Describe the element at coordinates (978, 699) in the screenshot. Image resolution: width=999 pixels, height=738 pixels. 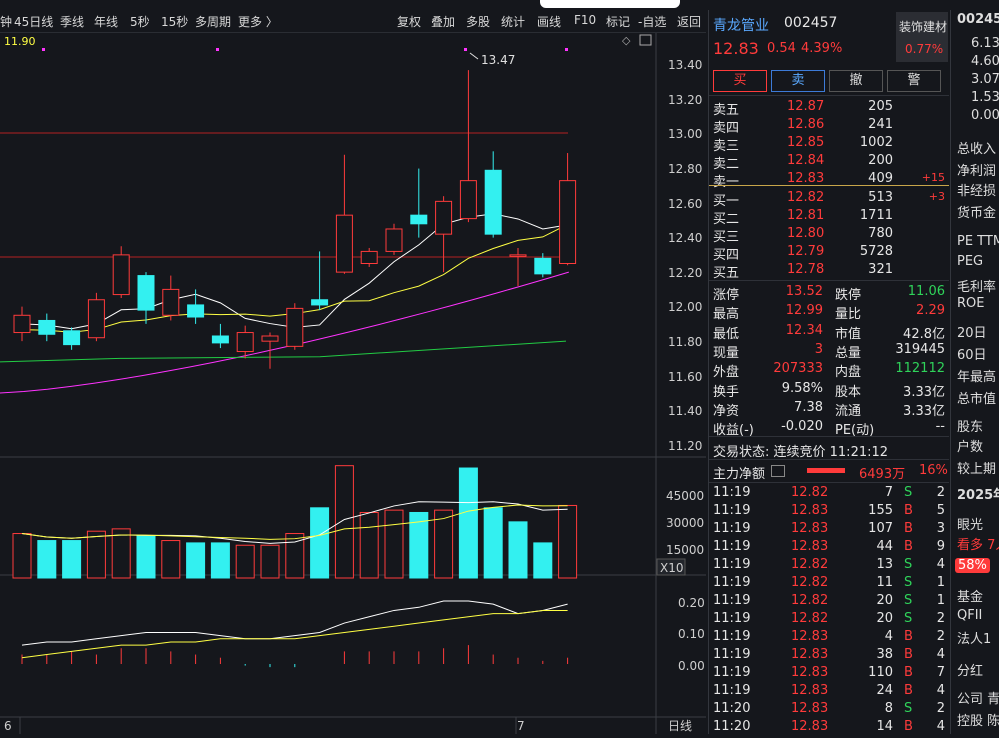
I see `fundamental-item: 公司 青` at that location.